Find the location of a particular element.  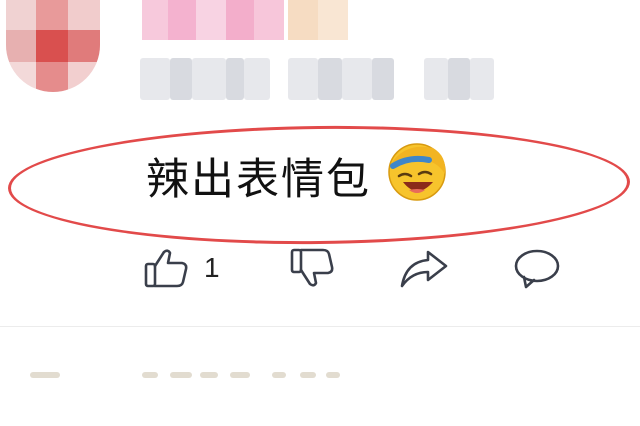

username-blurred is located at coordinates (247, 20).